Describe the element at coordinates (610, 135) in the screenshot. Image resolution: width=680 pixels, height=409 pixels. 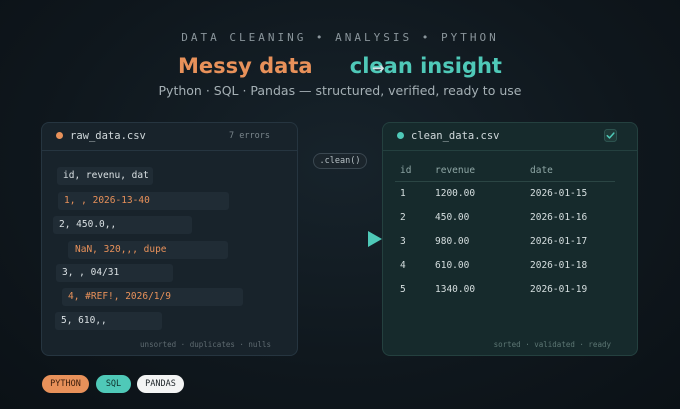
I see `checkmark-icon` at that location.